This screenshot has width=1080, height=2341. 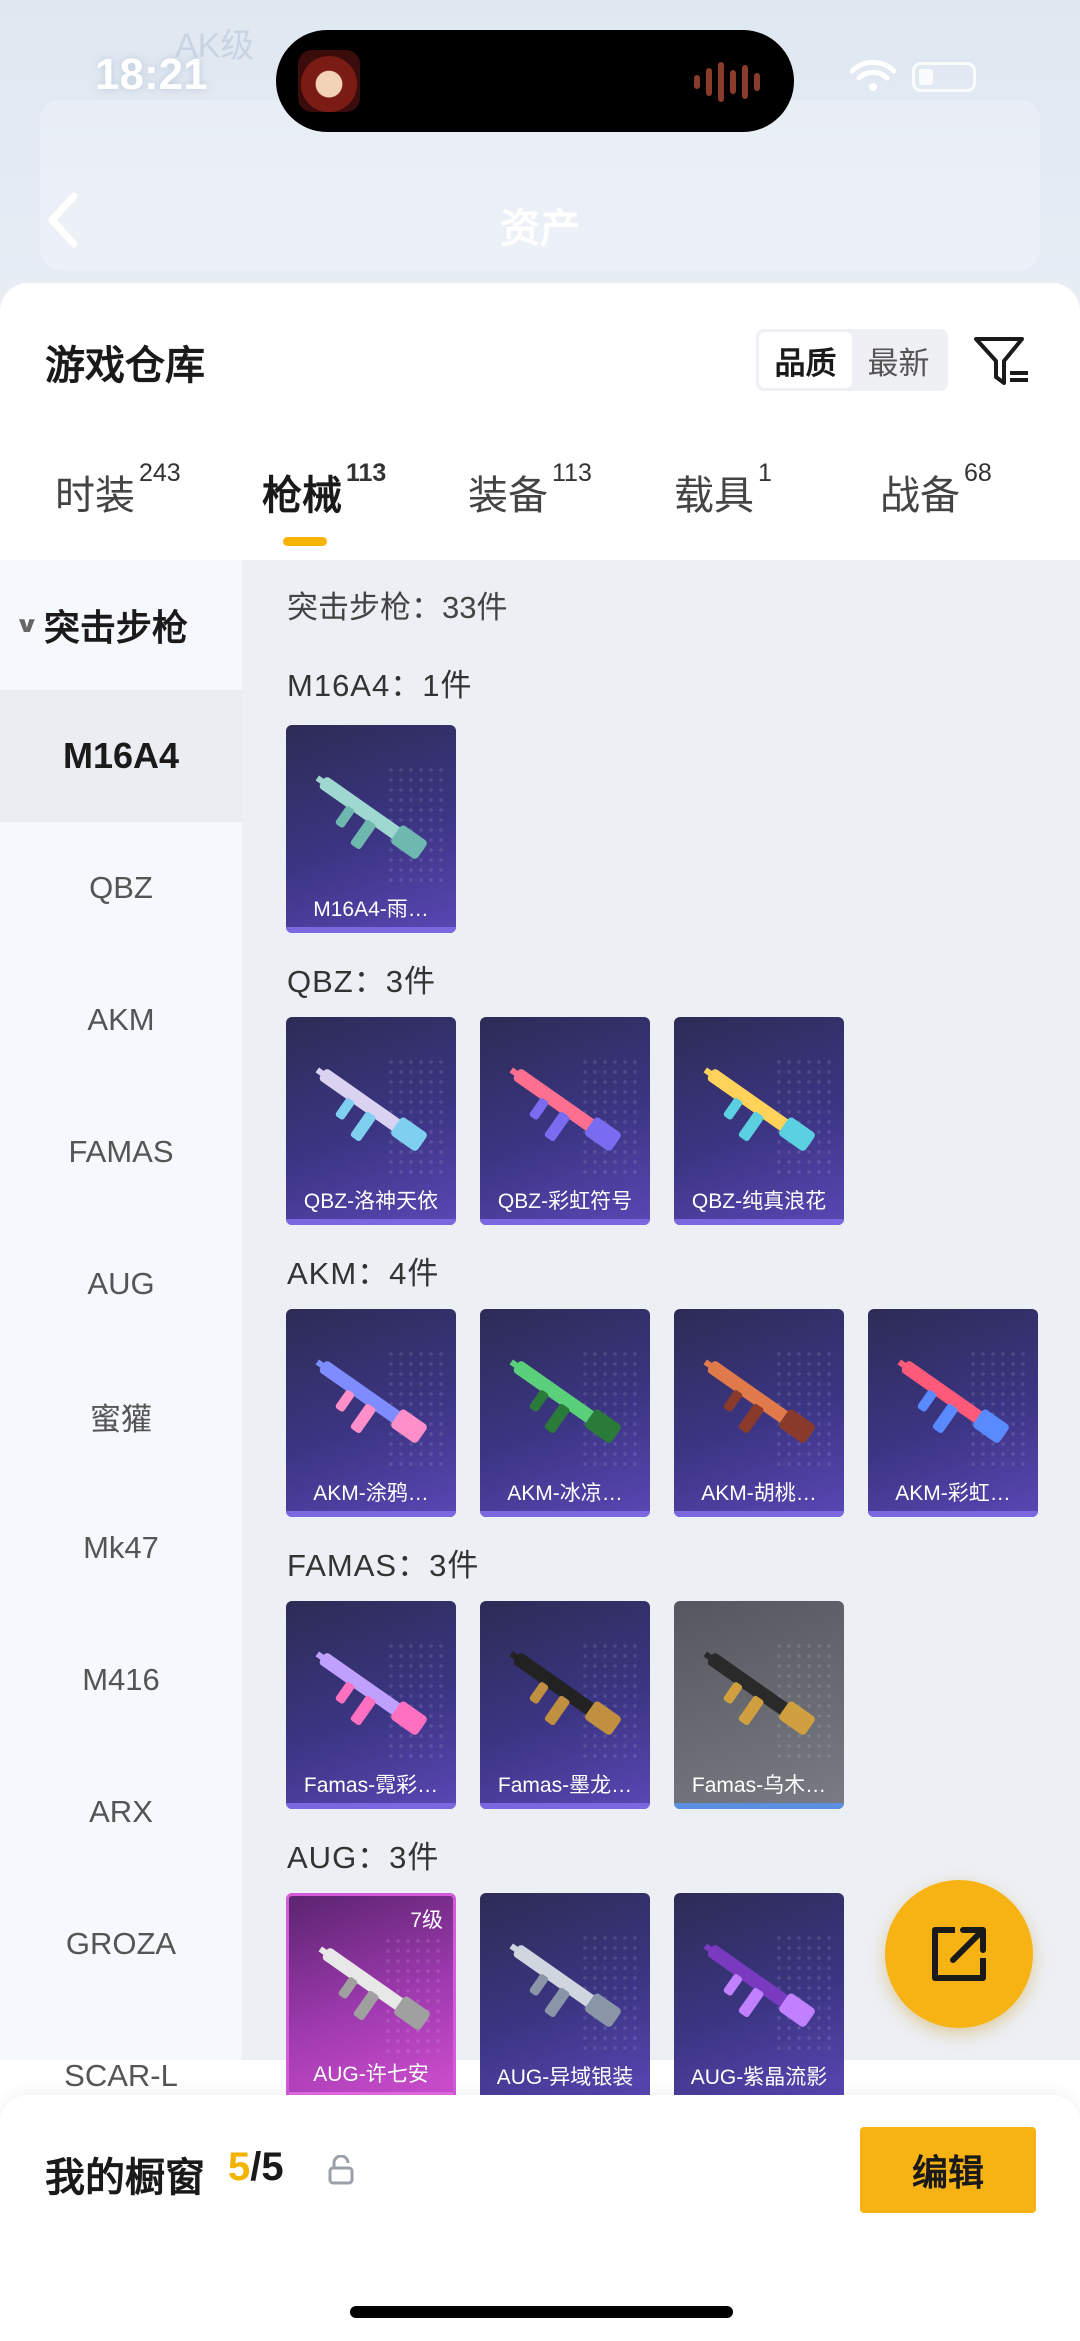 I want to click on skin-card: QBZ-纯真浪花, so click(x=759, y=1121).